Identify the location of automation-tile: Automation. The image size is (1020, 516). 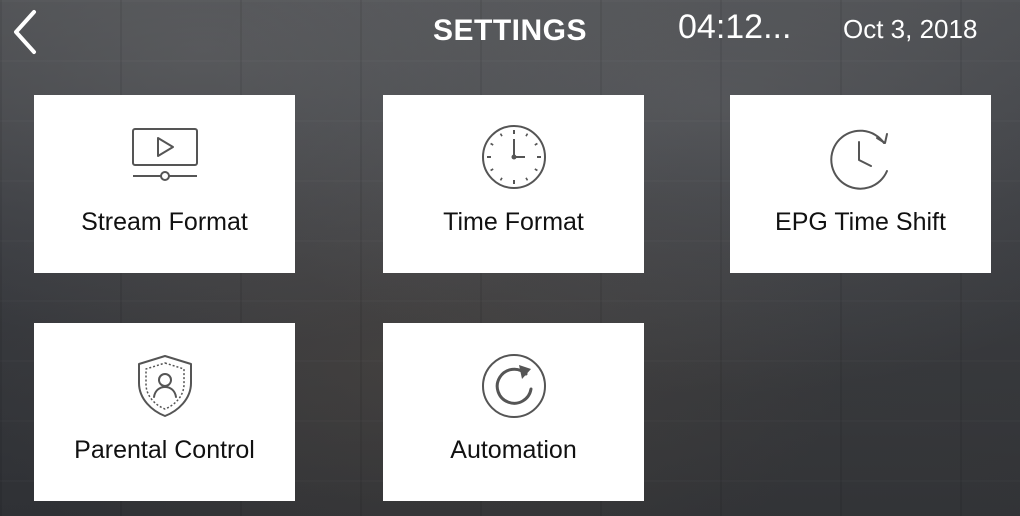
(513, 412).